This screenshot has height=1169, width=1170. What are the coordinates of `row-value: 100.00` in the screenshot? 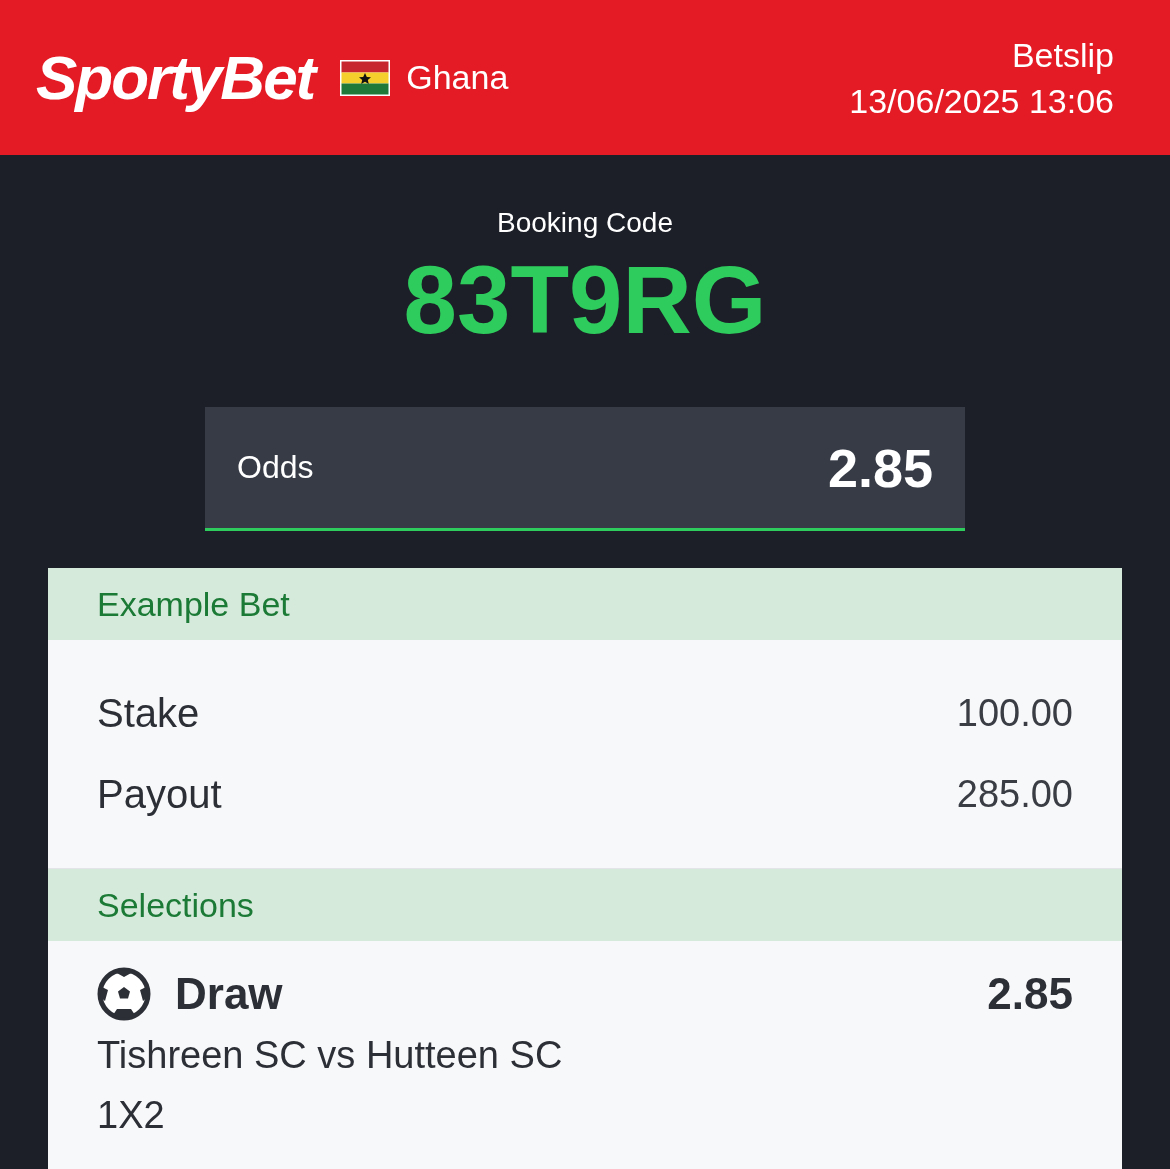 It's located at (1014, 713).